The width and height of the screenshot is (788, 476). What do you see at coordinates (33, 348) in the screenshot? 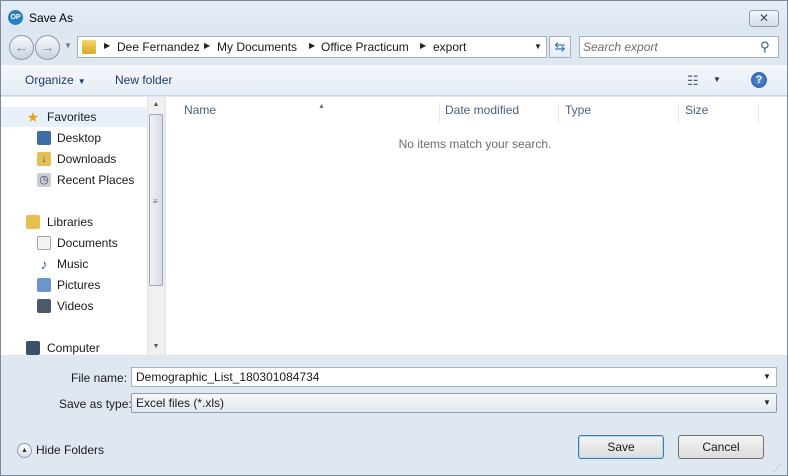
I see `computer-icon` at bounding box center [33, 348].